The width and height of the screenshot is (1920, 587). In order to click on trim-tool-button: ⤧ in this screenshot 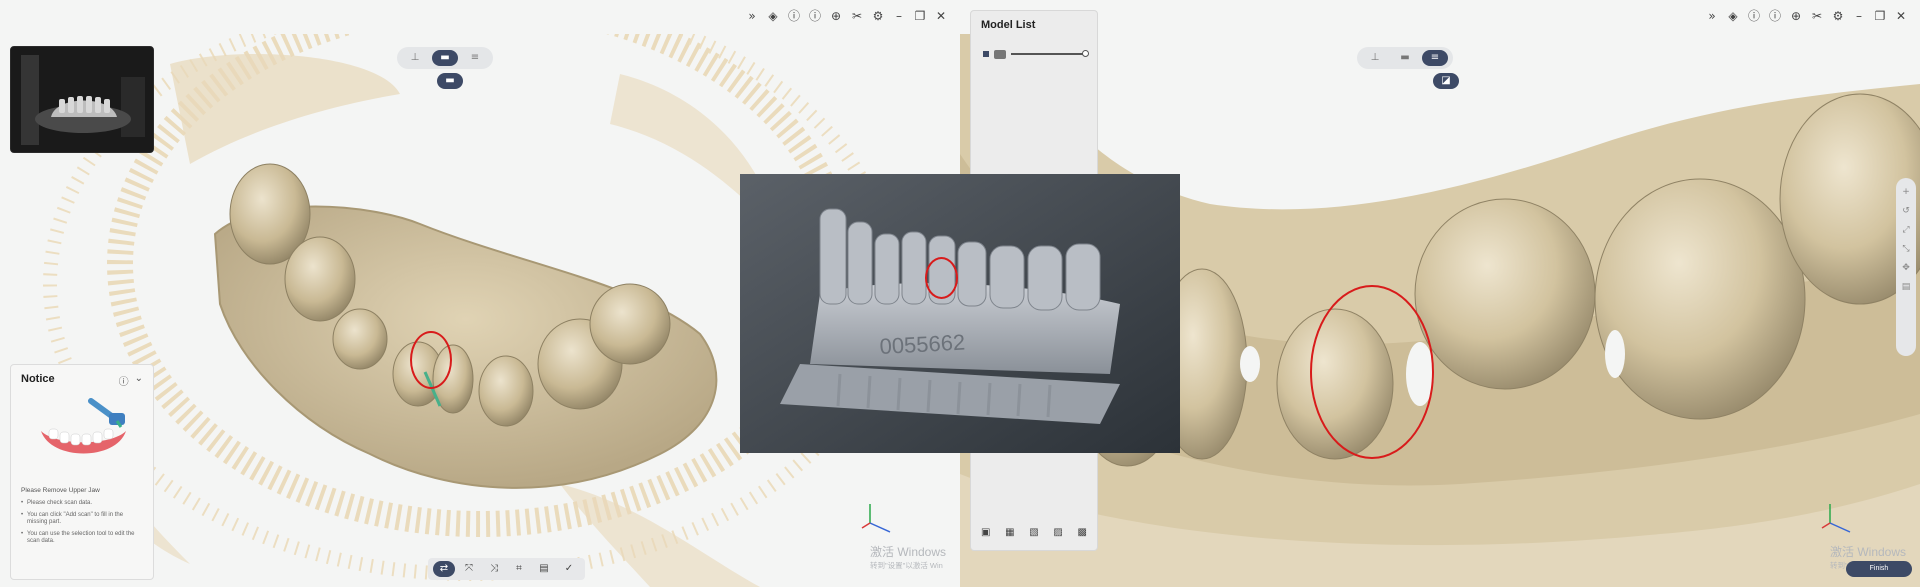, I will do `click(469, 569)`.